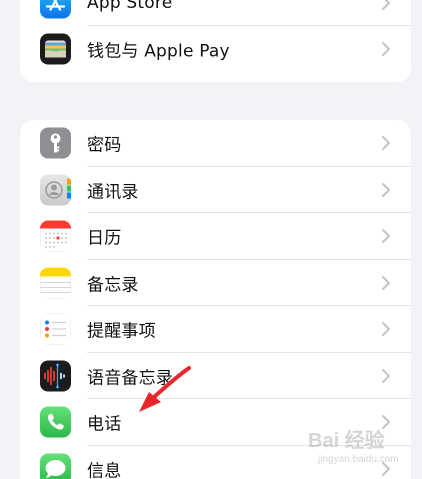 This screenshot has width=422, height=479. What do you see at coordinates (215, 422) in the screenshot?
I see `settings-row-phone: 电话` at bounding box center [215, 422].